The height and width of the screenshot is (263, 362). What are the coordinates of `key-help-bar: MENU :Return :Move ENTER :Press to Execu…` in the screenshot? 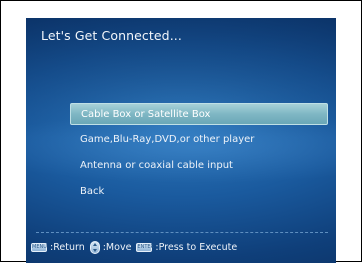 It's located at (134, 247).